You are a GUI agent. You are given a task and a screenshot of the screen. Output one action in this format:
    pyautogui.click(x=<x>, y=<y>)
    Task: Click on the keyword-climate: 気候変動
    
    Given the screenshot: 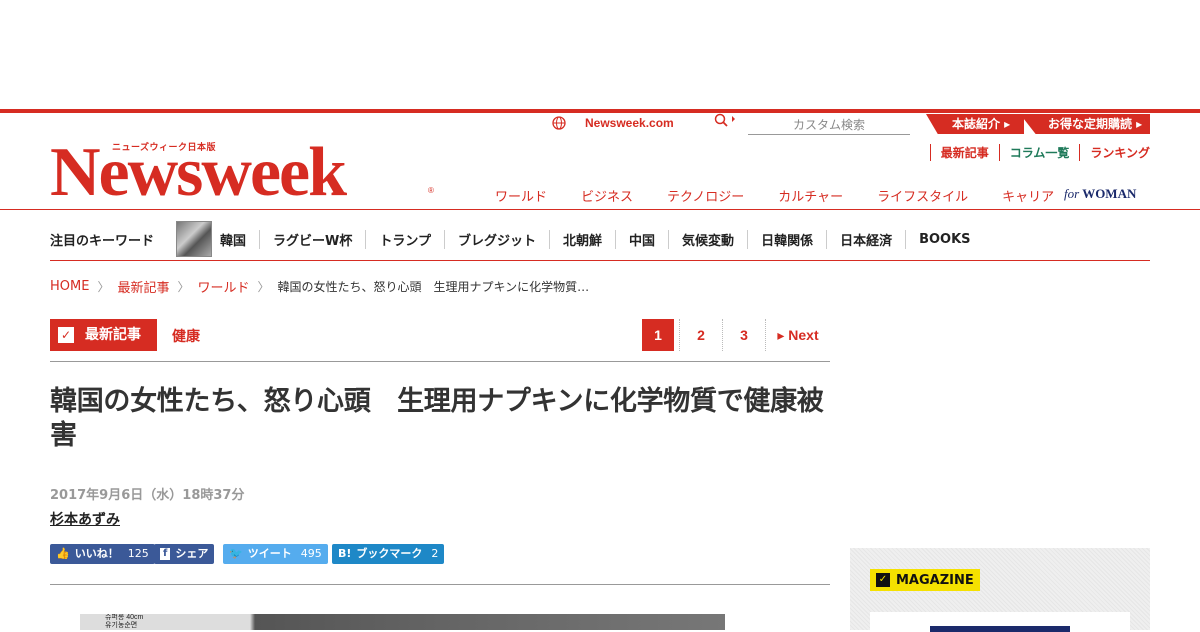 What is the action you would take?
    pyautogui.click(x=709, y=239)
    